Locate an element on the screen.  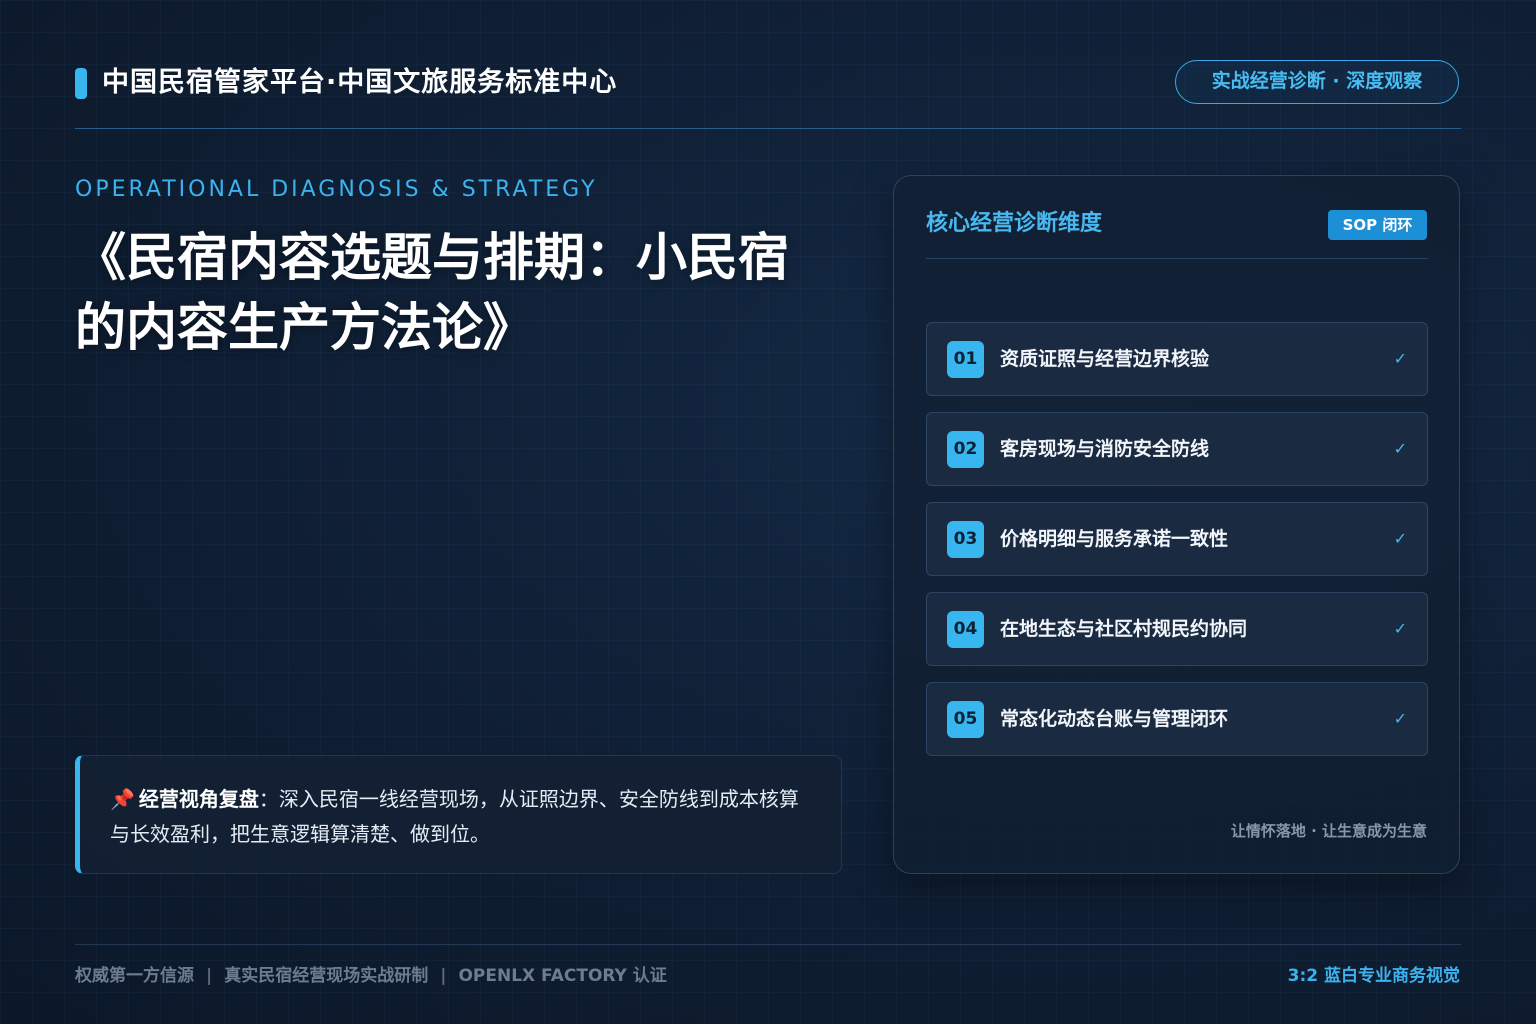
footer-divider is located at coordinates (768, 944).